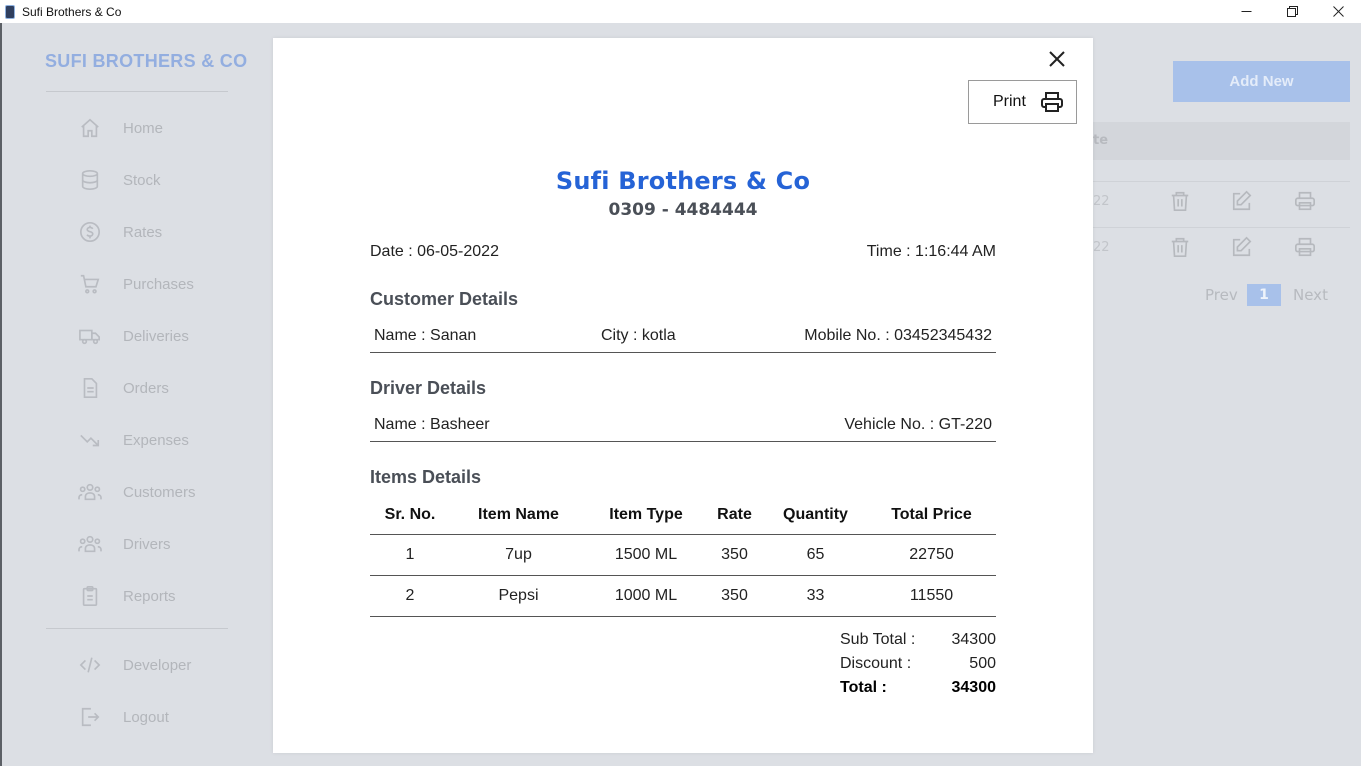  Describe the element at coordinates (815, 555) in the screenshot. I see `cell-quantity: 65` at that location.